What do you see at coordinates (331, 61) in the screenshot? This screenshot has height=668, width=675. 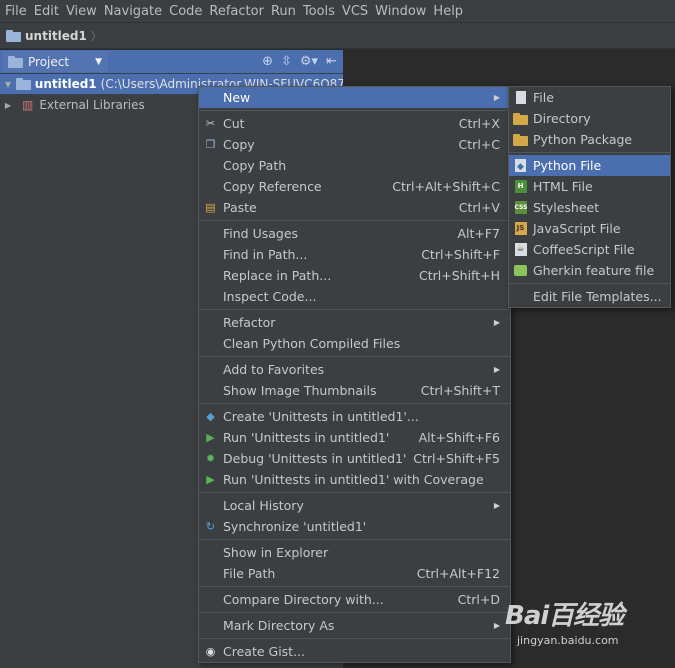 I see `hide-icon: ⇤` at bounding box center [331, 61].